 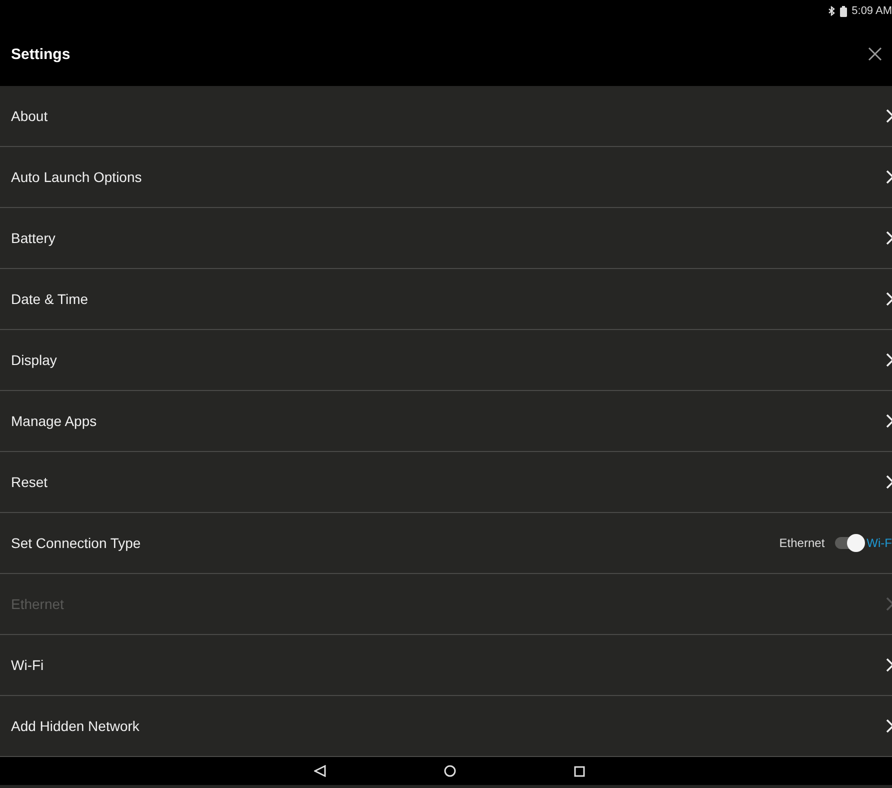 I want to click on connection-toggle, so click(x=848, y=543).